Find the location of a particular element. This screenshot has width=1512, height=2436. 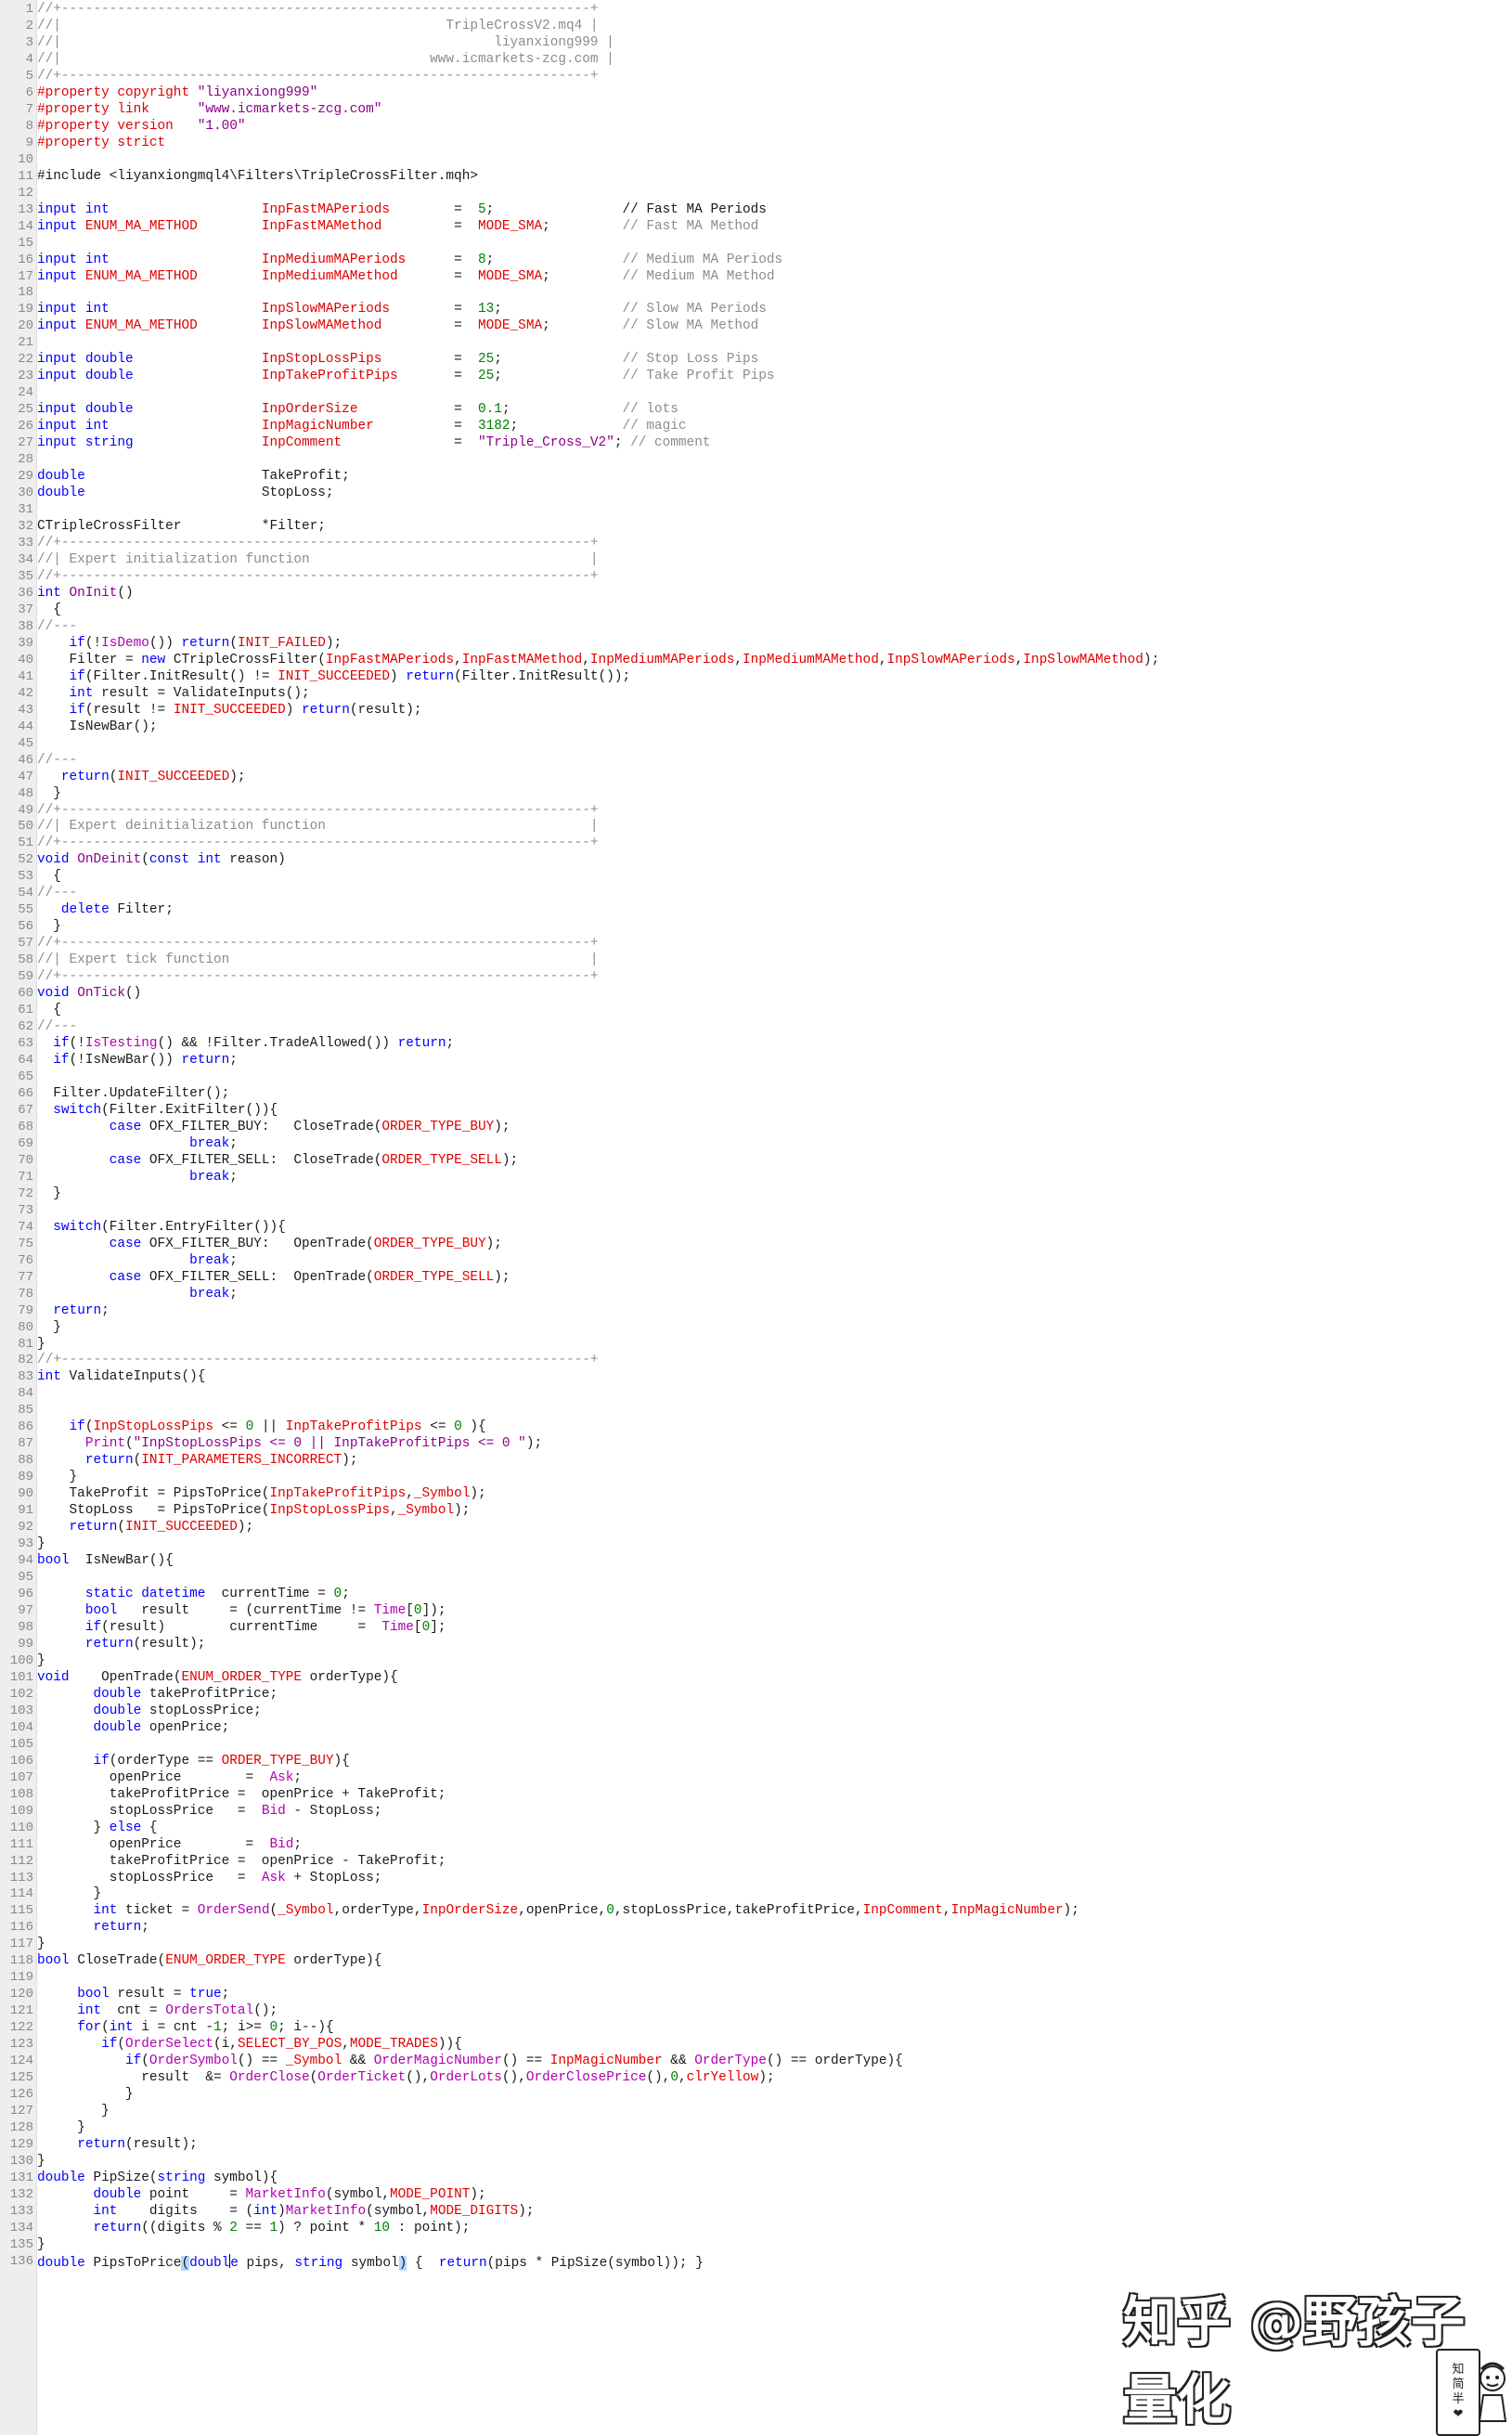

code-line: Filter.UpdateFilter(); is located at coordinates (774, 1094).